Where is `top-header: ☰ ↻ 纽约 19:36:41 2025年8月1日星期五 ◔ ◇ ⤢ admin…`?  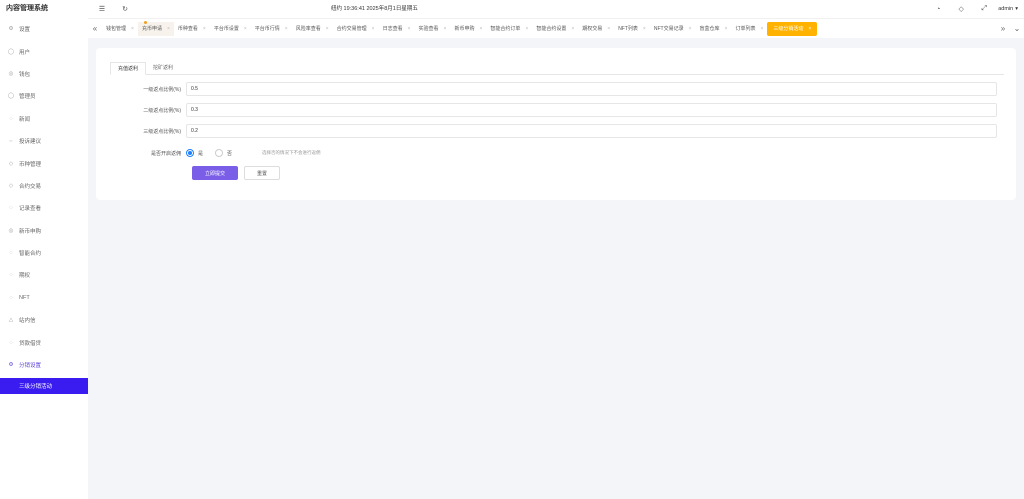 top-header: ☰ ↻ 纽约 19:36:41 2025年8月1日星期五 ◔ ◇ ⤢ admin… is located at coordinates (556, 9).